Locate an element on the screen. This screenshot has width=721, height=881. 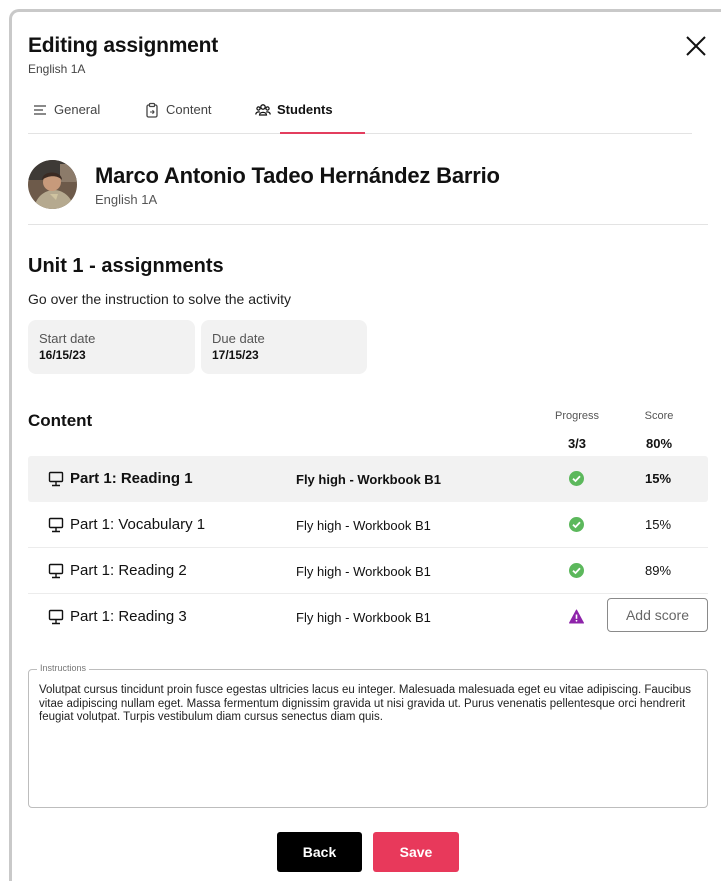
row-title: Part 1: Reading 2 is located at coordinates (128, 570).